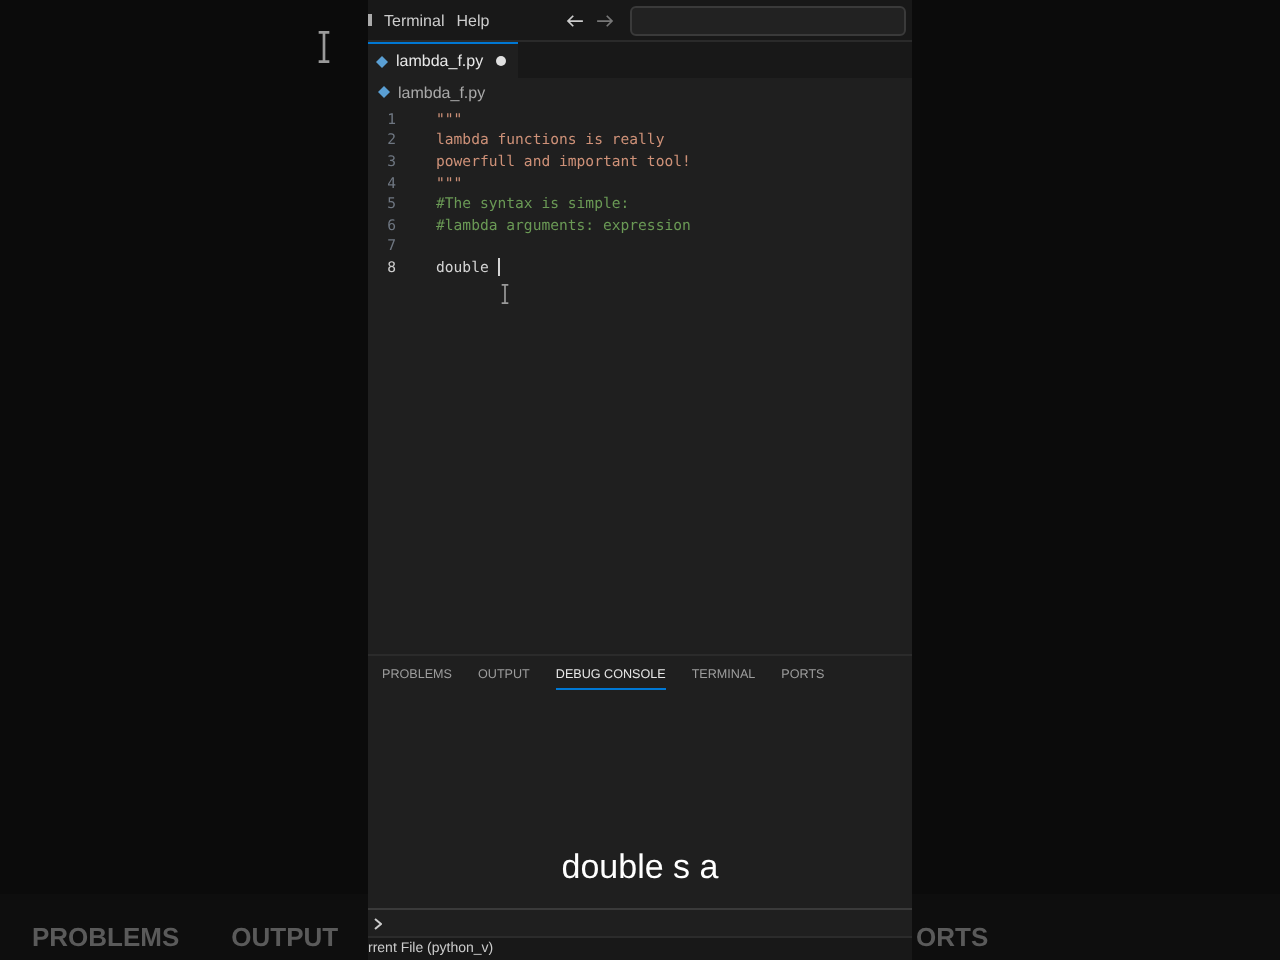 The height and width of the screenshot is (960, 1280). What do you see at coordinates (442, 92) in the screenshot?
I see `breadcrumb-item: lambda_f.py` at bounding box center [442, 92].